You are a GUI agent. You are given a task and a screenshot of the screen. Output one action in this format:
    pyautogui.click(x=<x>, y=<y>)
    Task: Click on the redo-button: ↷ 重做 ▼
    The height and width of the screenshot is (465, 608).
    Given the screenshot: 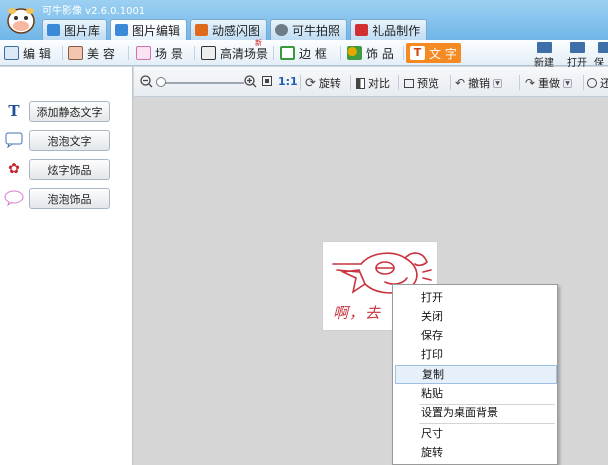 What is the action you would take?
    pyautogui.click(x=549, y=83)
    